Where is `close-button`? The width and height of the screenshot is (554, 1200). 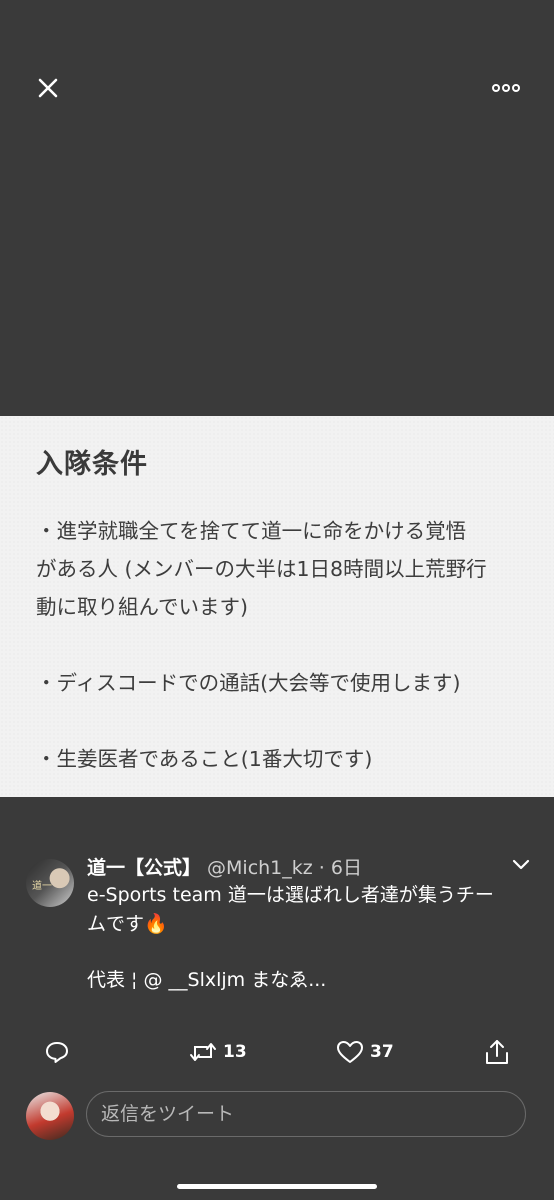 close-button is located at coordinates (48, 88).